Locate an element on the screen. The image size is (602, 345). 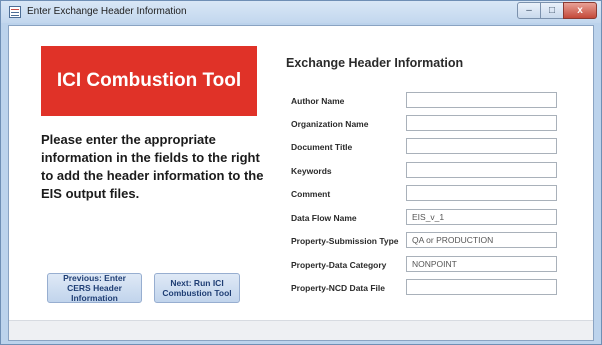
next-button: Next: Run ICI Combustion Tool is located at coordinates (197, 288).